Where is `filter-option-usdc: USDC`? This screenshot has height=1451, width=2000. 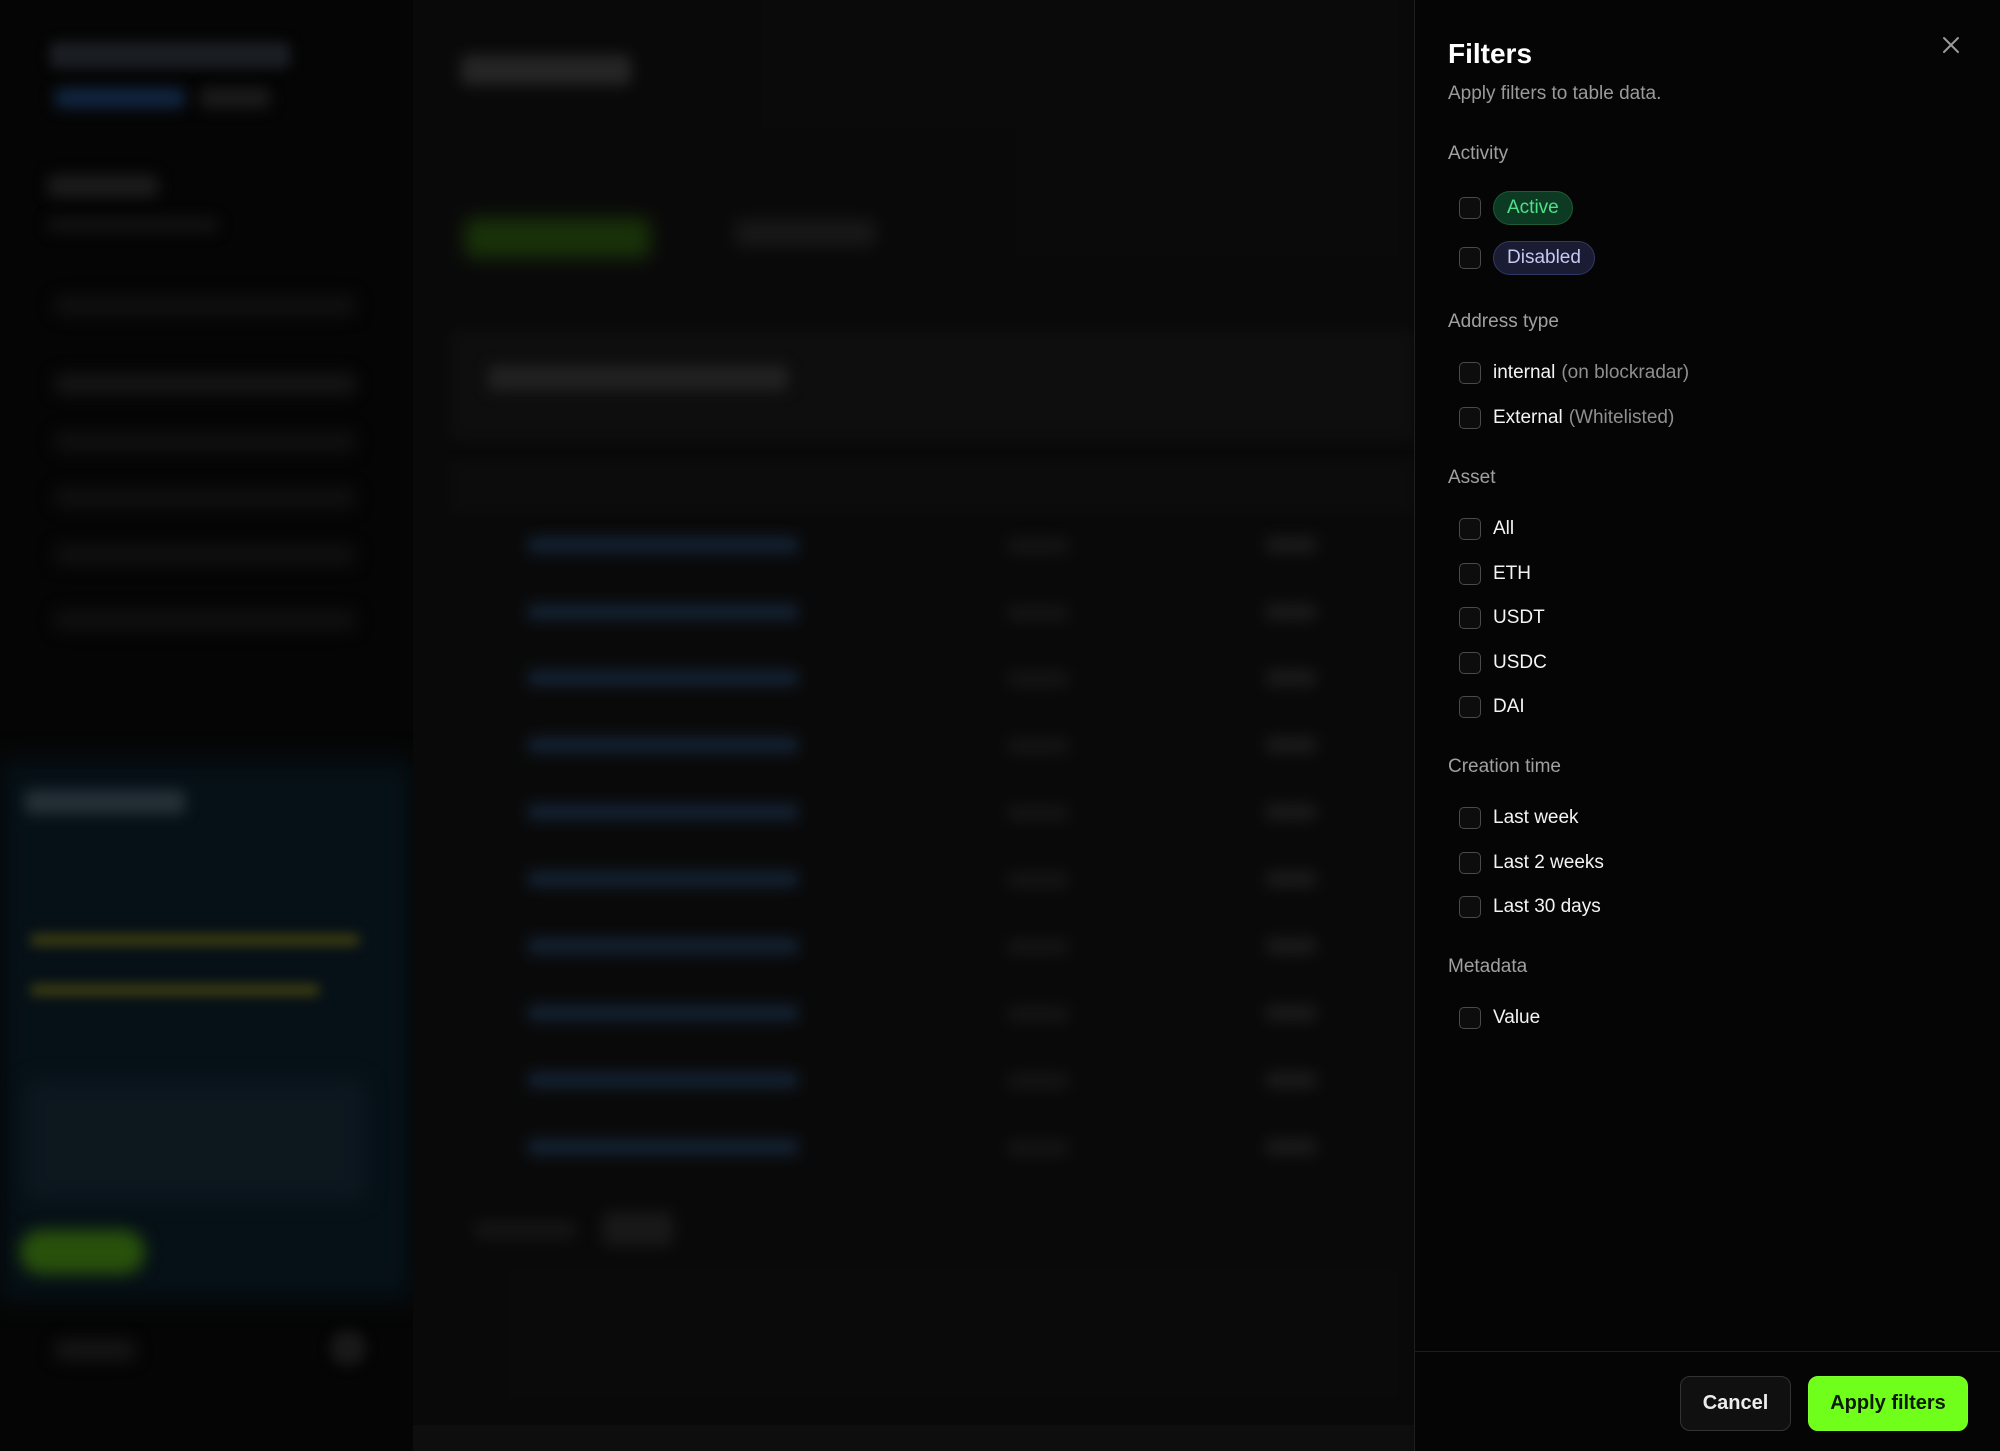 filter-option-usdc: USDC is located at coordinates (1497, 663).